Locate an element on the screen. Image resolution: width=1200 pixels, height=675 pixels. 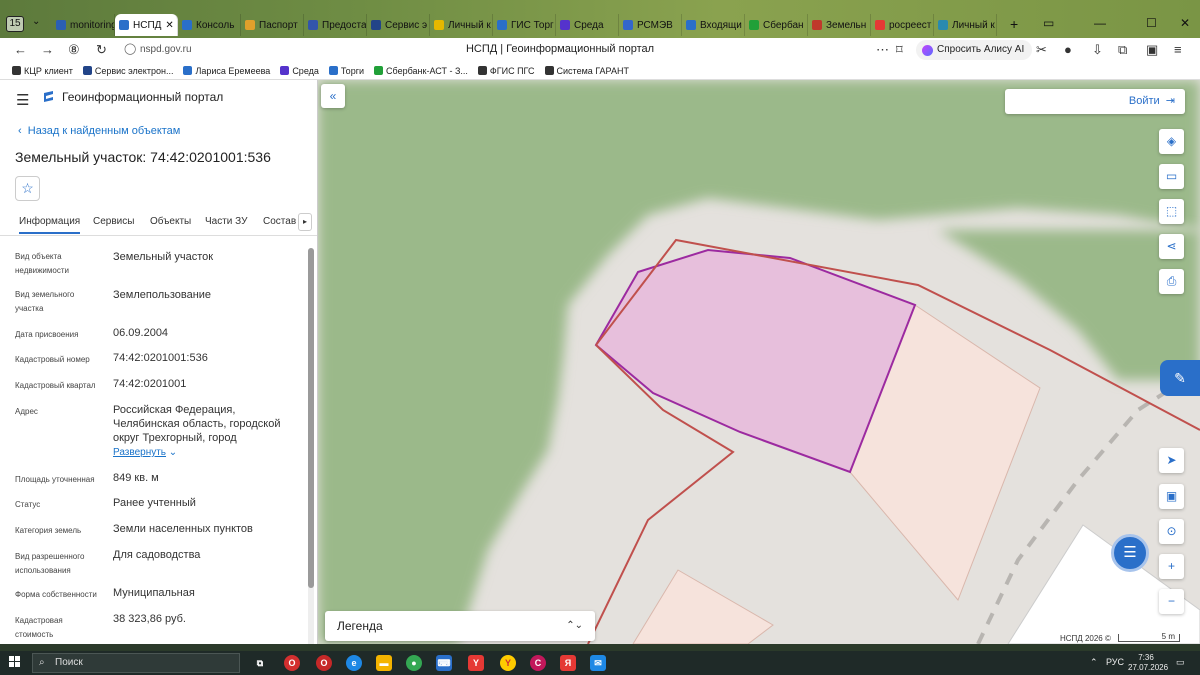
chrome-icon: ● is located at coordinates (414, 663).